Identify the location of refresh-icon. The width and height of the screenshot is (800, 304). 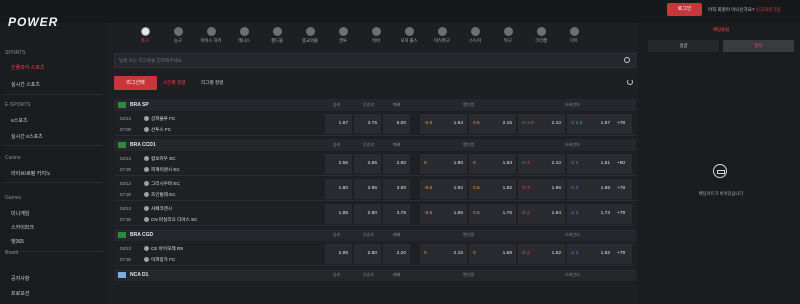
(630, 82).